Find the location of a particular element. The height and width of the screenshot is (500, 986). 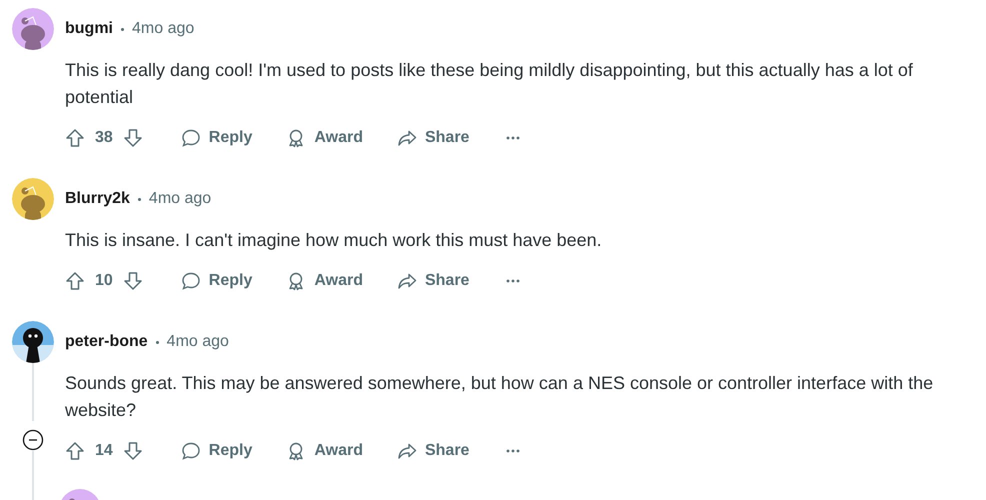

vote-count: 10 is located at coordinates (104, 281).